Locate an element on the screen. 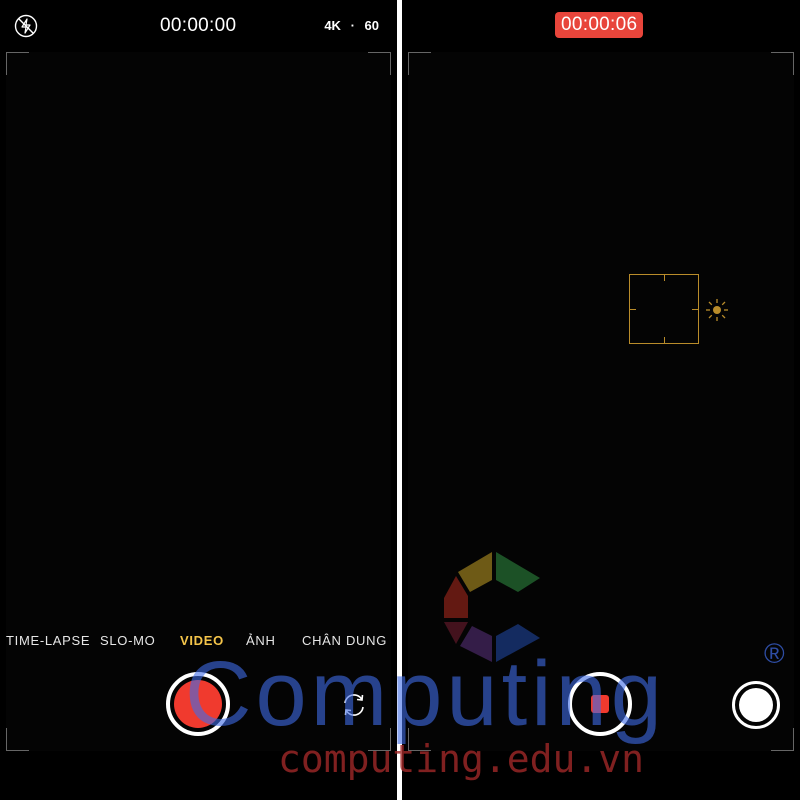 The width and height of the screenshot is (800, 800). fps-label: 60 is located at coordinates (372, 25).